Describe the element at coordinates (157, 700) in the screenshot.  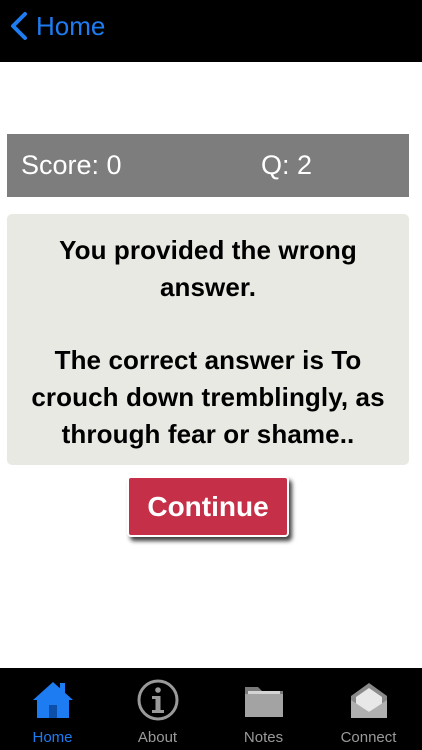
I see `info-icon` at that location.